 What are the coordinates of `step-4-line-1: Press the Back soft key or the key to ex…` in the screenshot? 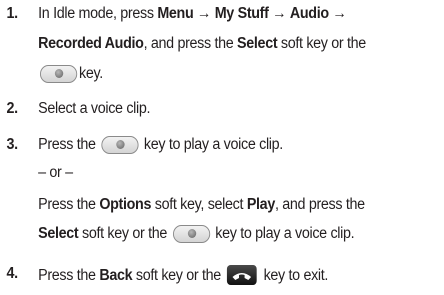 It's located at (183, 275).